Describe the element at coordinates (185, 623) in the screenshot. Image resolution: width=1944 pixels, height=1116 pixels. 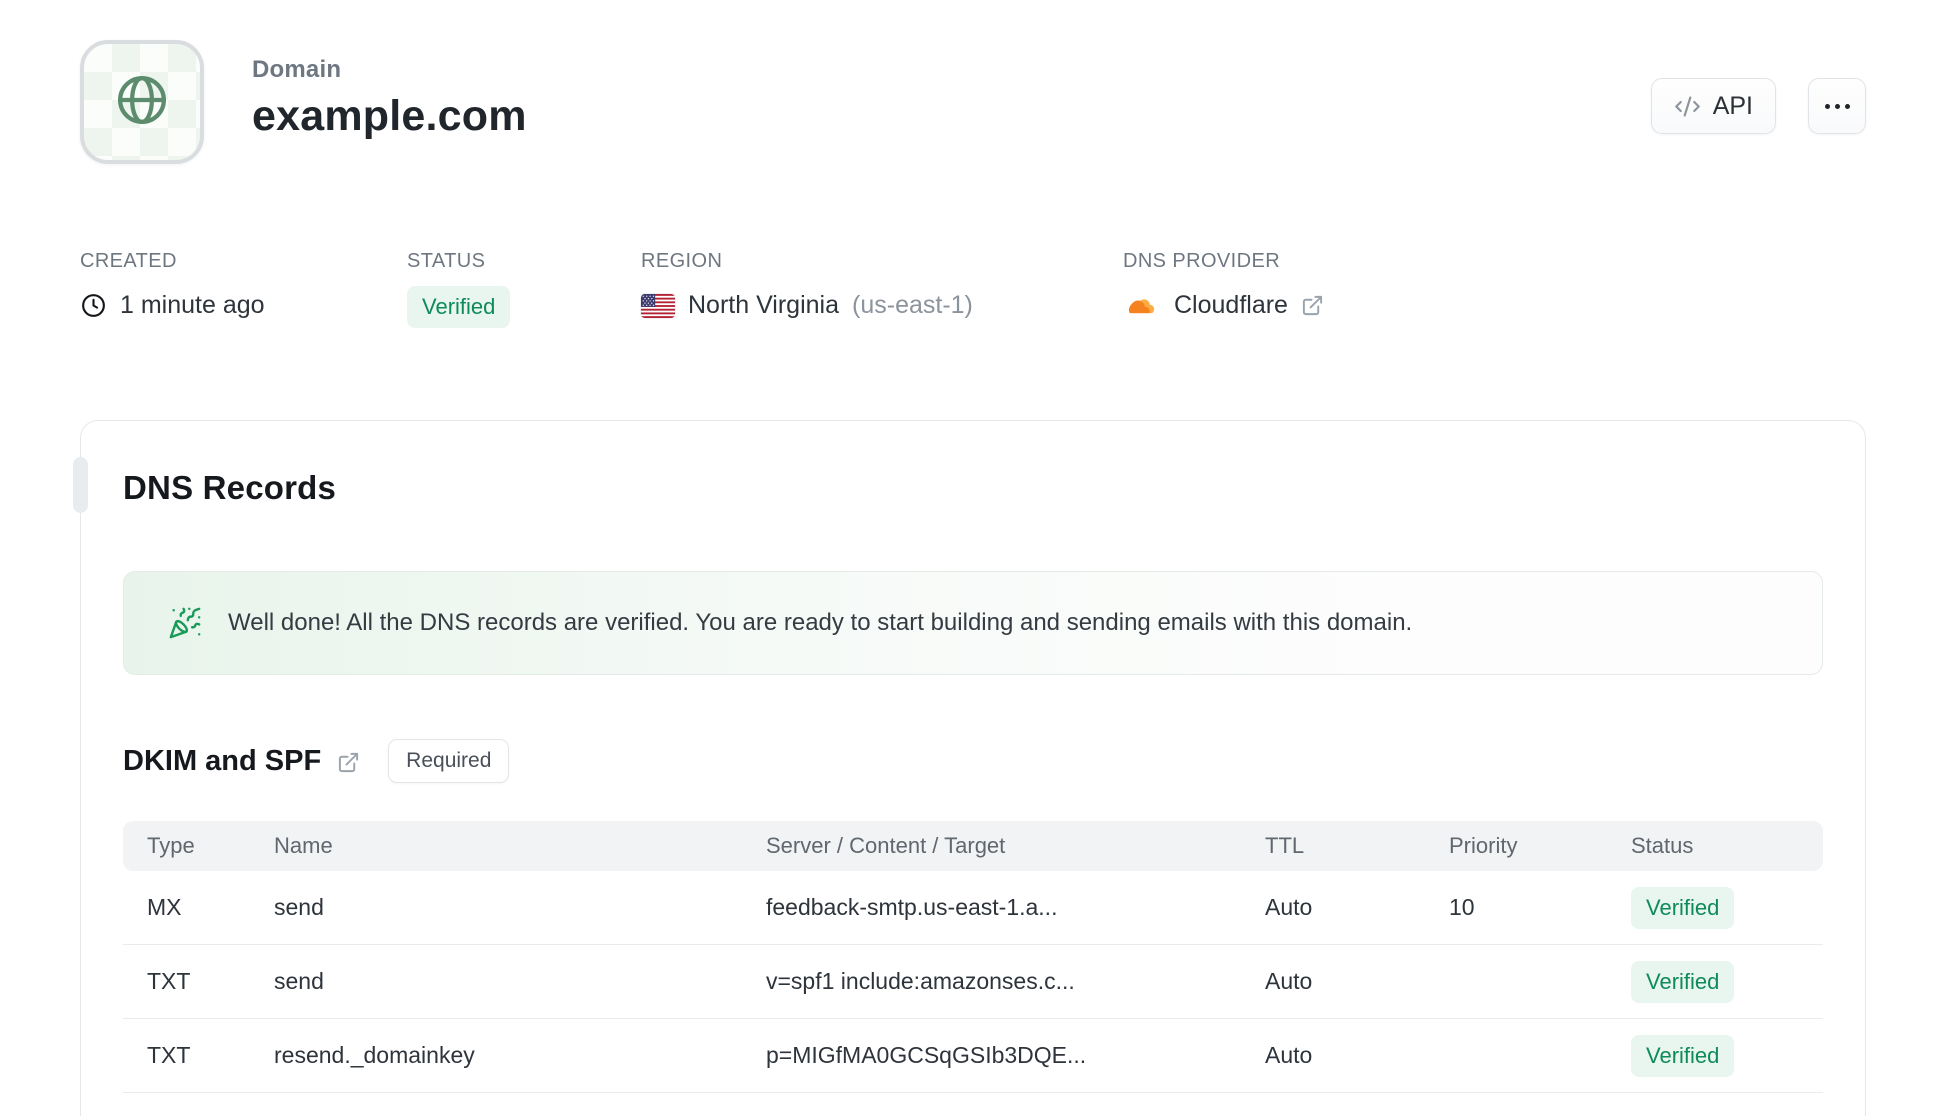
I see `party-popper-icon` at that location.